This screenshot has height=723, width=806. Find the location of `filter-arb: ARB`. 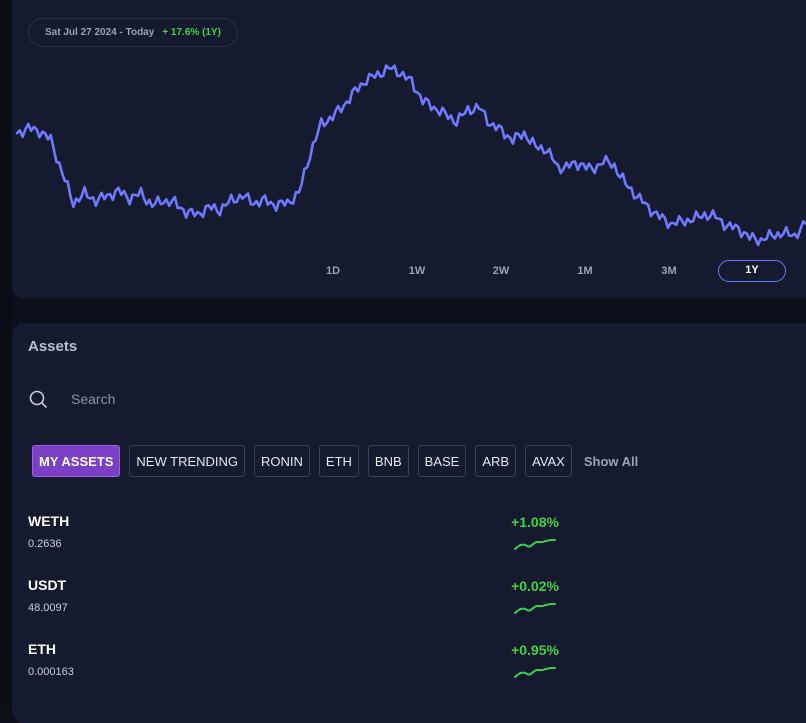

filter-arb: ARB is located at coordinates (496, 461).